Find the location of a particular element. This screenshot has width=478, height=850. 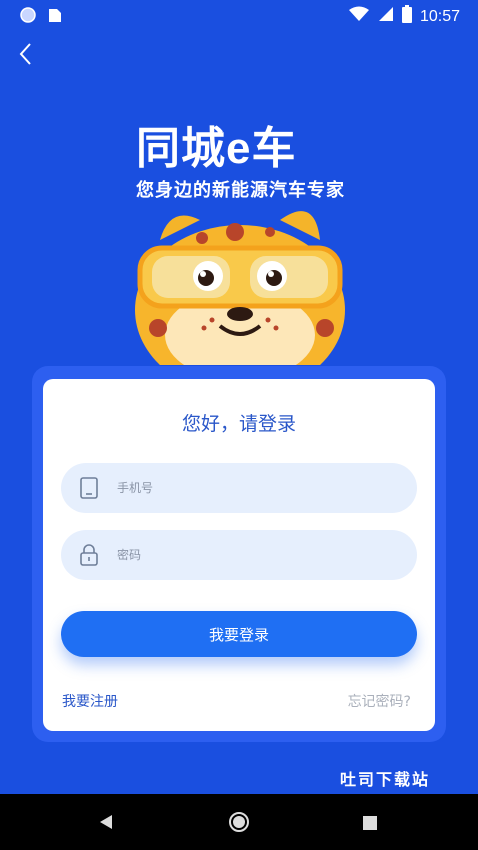

login-greeting: 您好，请登录 is located at coordinates (238, 424).